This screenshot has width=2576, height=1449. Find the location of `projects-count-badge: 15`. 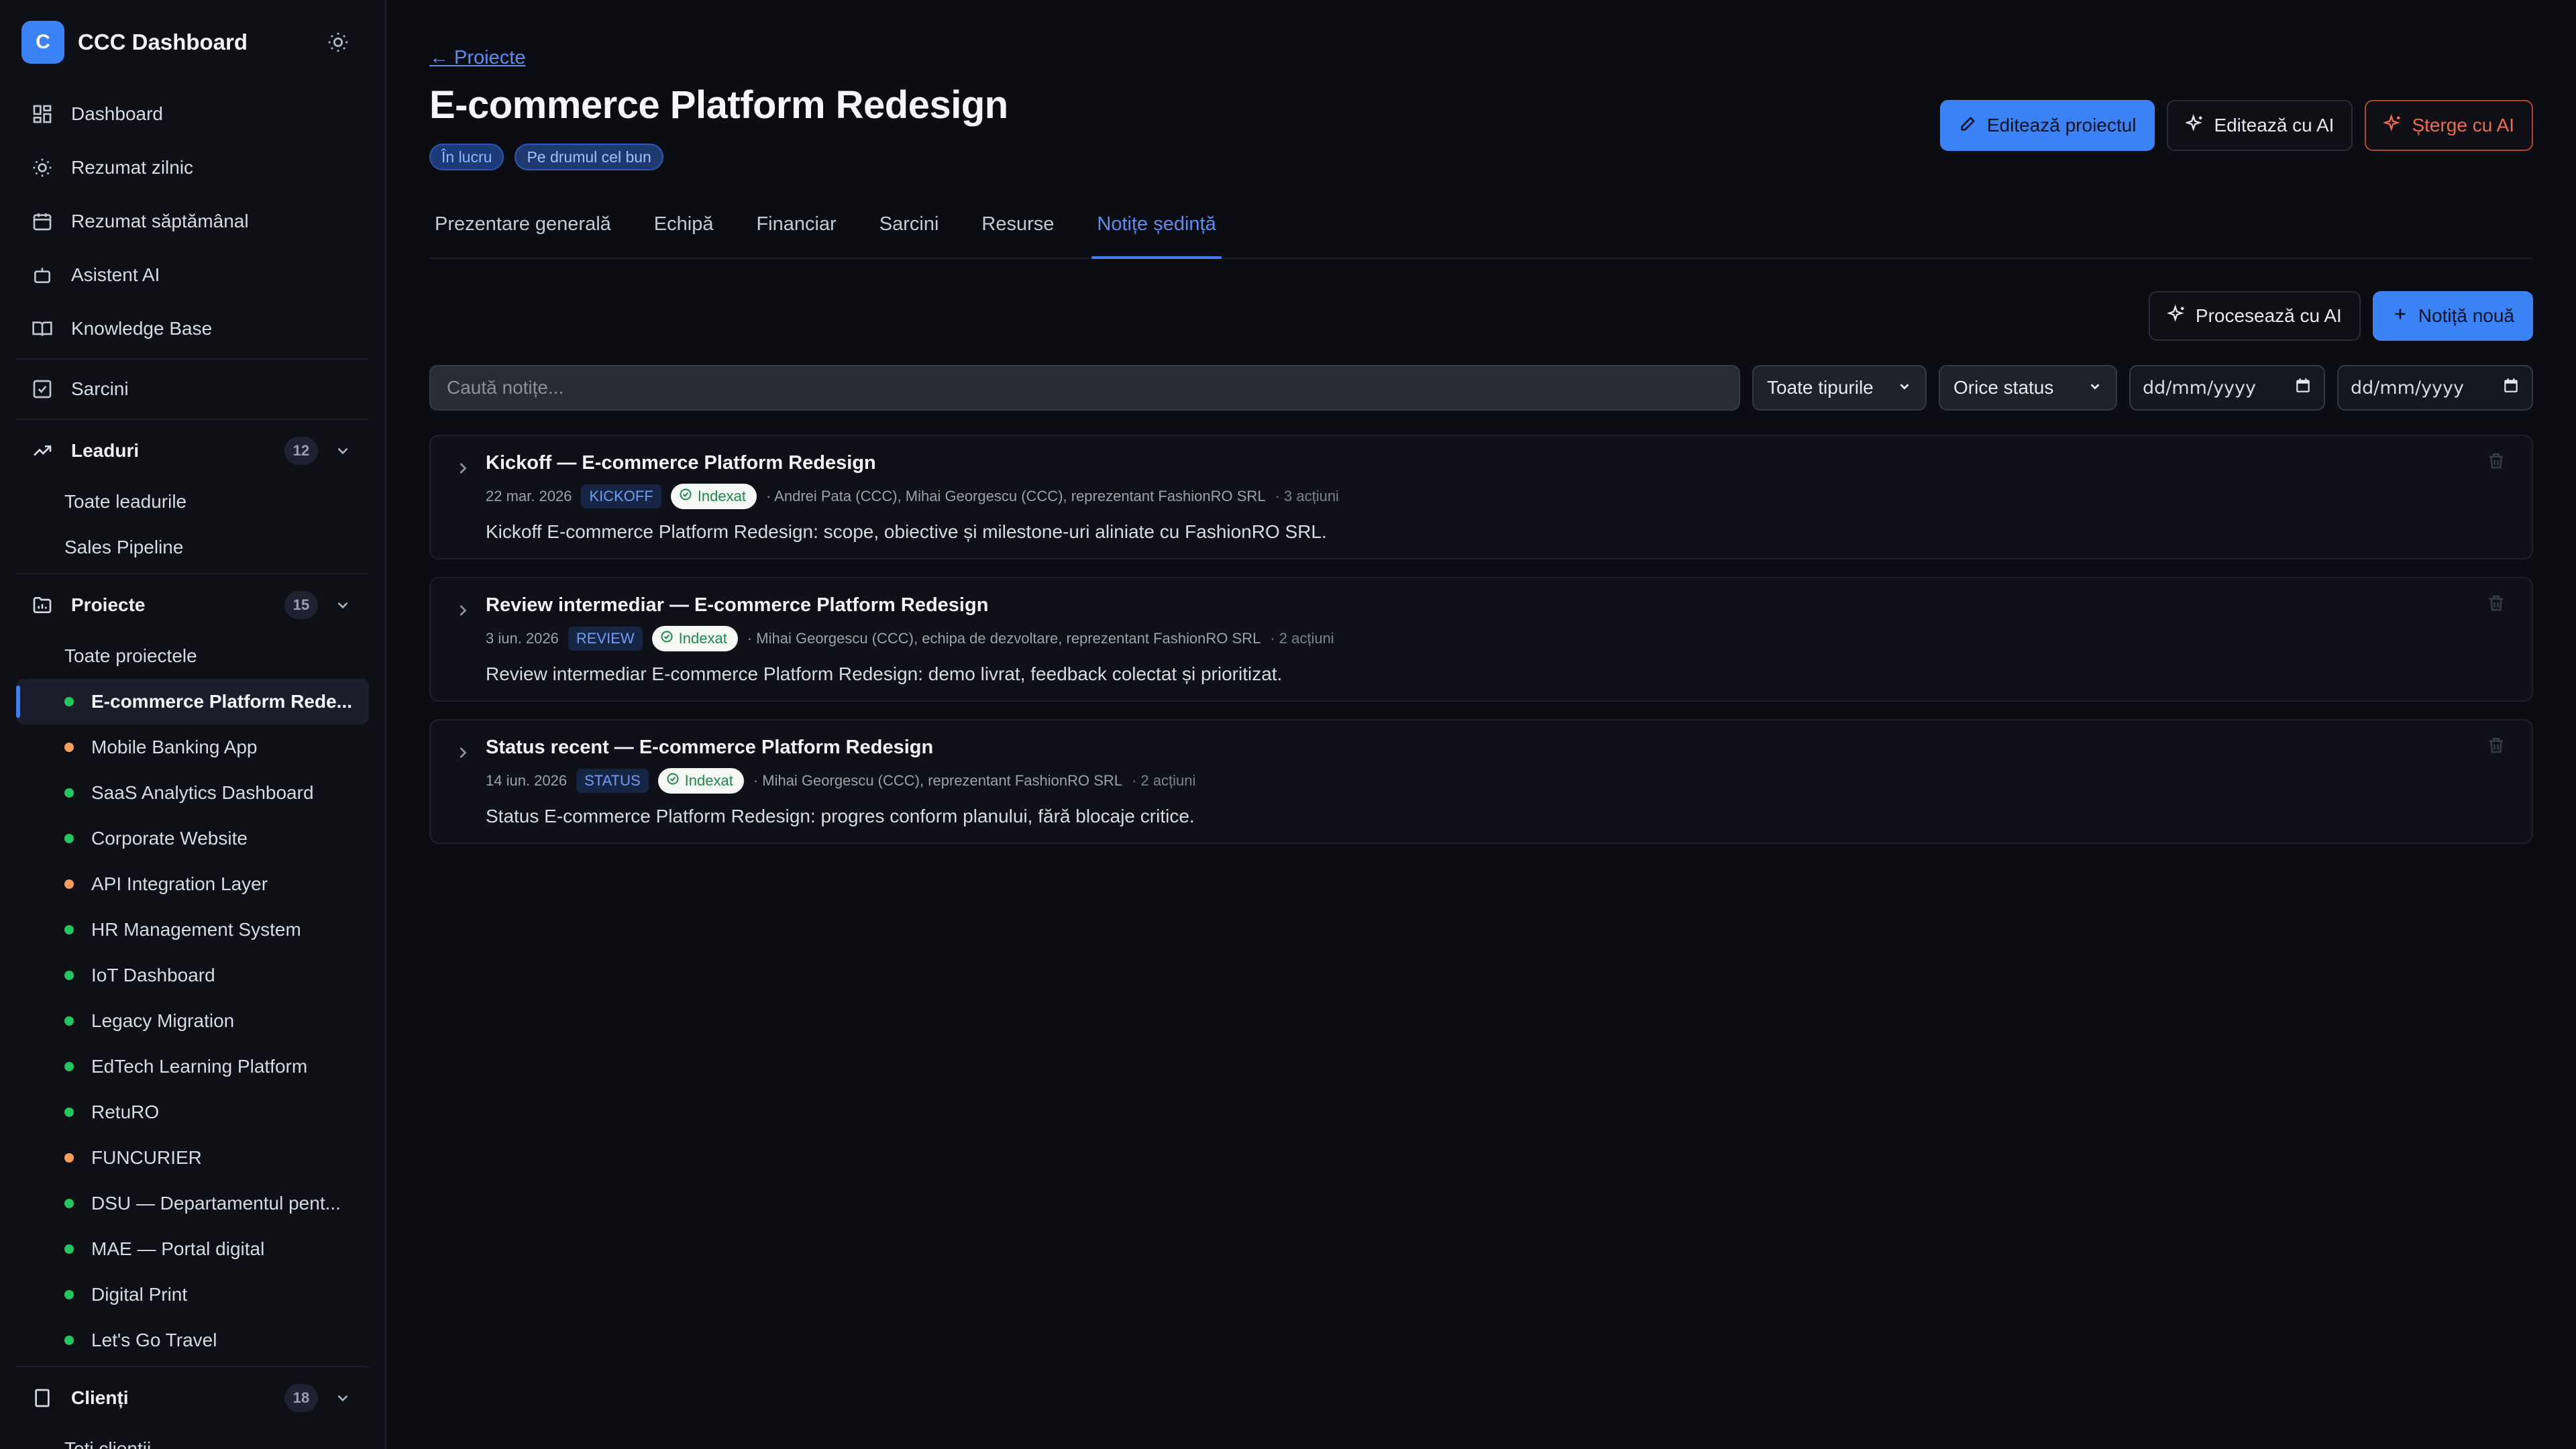

projects-count-badge: 15 is located at coordinates (301, 605).